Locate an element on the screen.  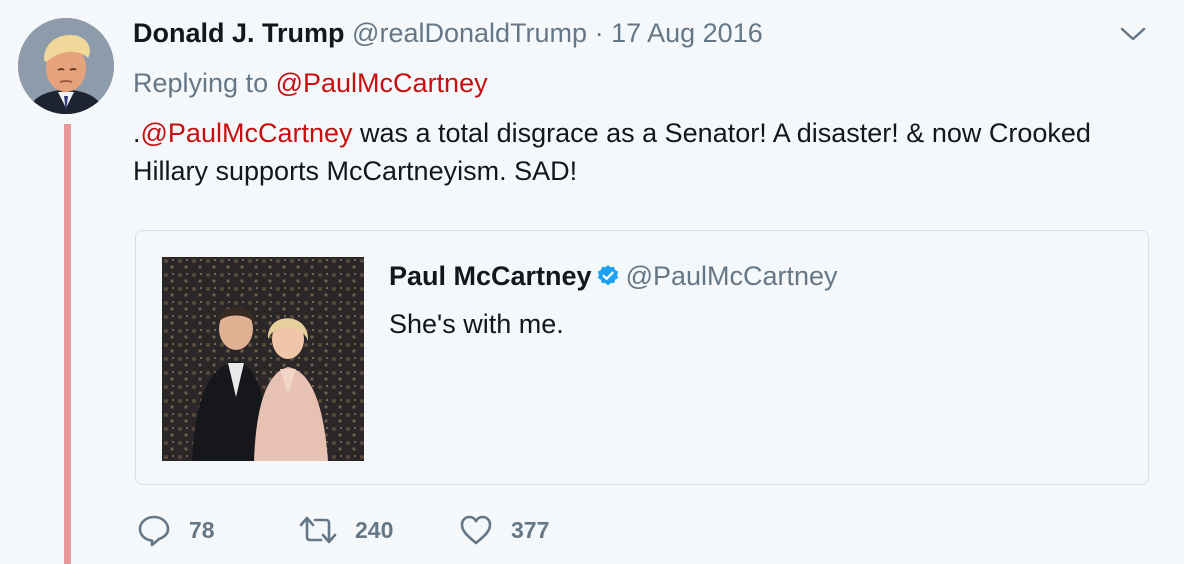
replying-to-mention: @PaulMcCartney is located at coordinates (382, 83).